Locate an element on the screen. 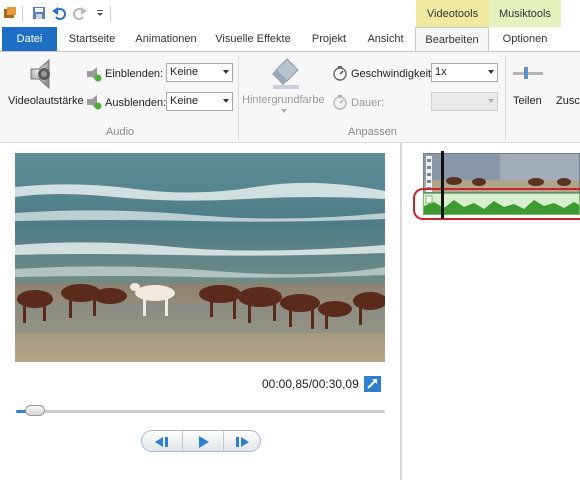 The image size is (580, 480). customize-icon is located at coordinates (100, 13).